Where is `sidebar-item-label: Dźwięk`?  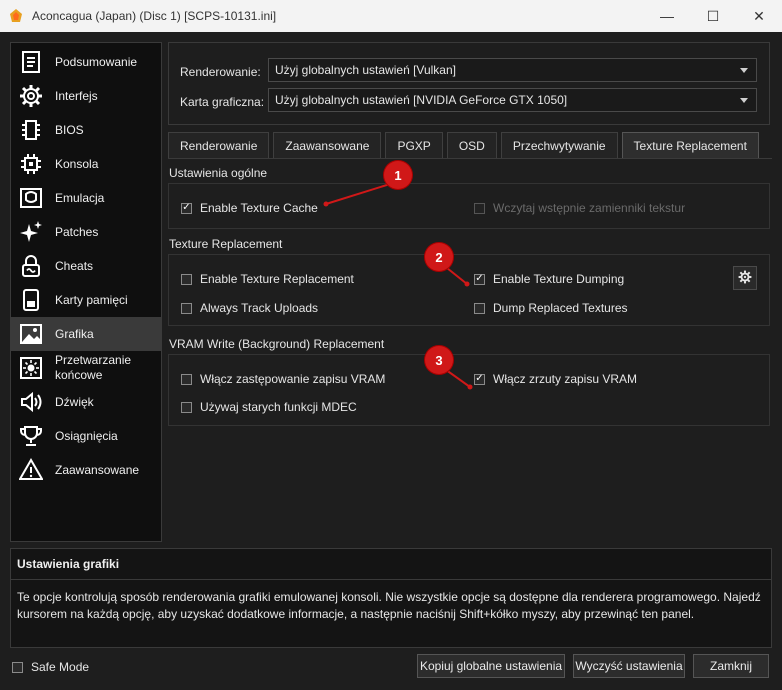
sidebar-item-label: Dźwięk is located at coordinates (74, 401).